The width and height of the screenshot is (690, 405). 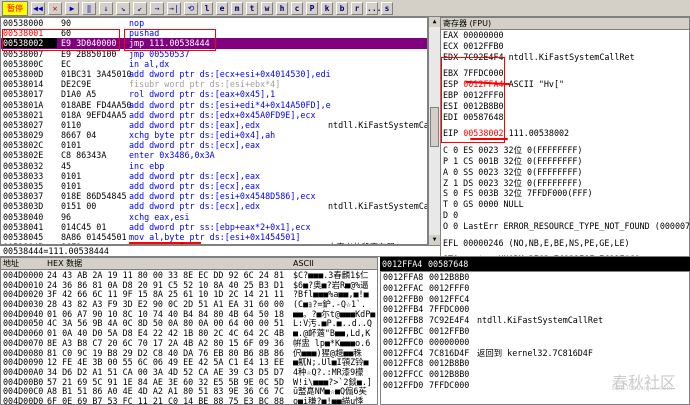 What do you see at coordinates (535, 309) in the screenshot?
I see `stack-row: 0012FFB4 7FFDC000` at bounding box center [535, 309].